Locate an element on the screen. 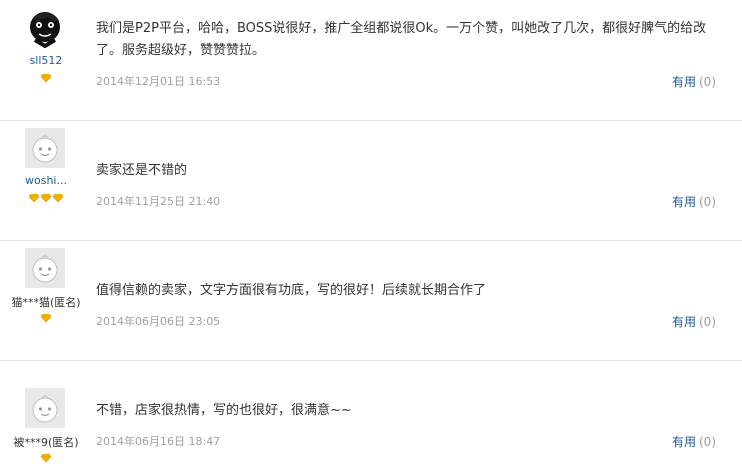 This screenshot has width=742, height=464. review-date: 2014年12月01日 16:53 is located at coordinates (158, 81).